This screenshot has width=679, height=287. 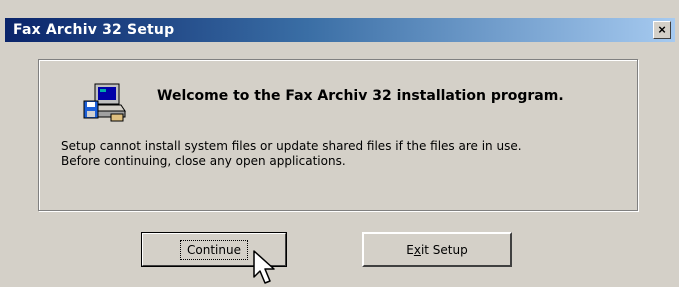 I want to click on setup-computer-icon, so click(x=104, y=102).